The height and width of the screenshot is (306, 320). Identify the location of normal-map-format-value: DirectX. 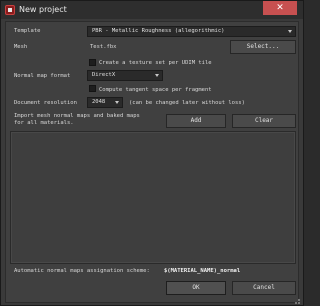
(104, 75).